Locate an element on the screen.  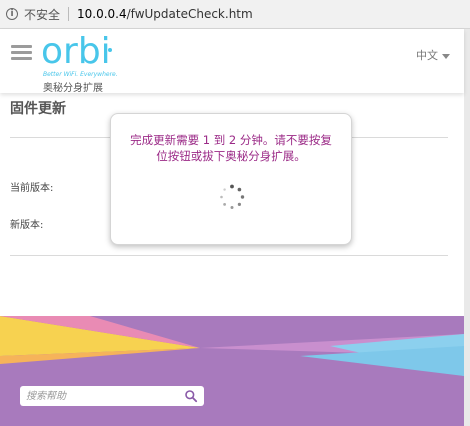
current-version-label: 当前版本: is located at coordinates (32, 188).